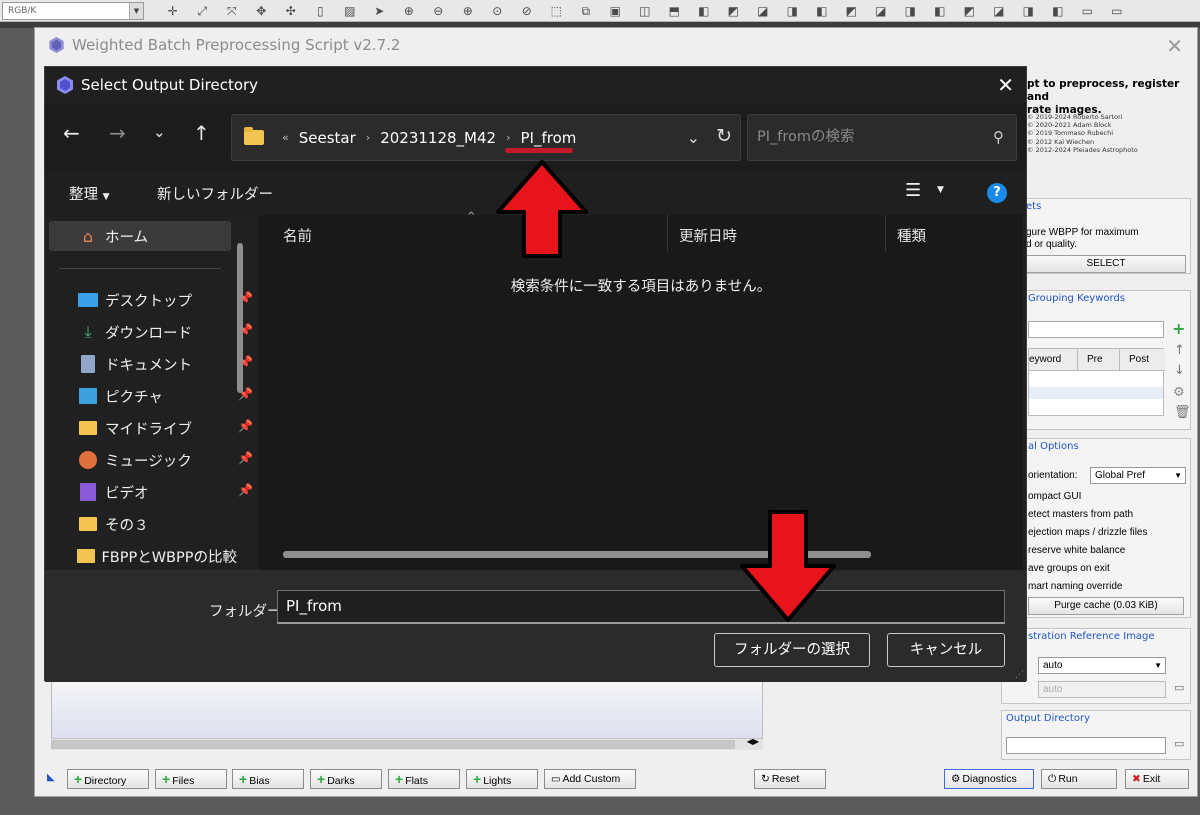  I want to click on view-chevron-icon: ▼, so click(940, 190).